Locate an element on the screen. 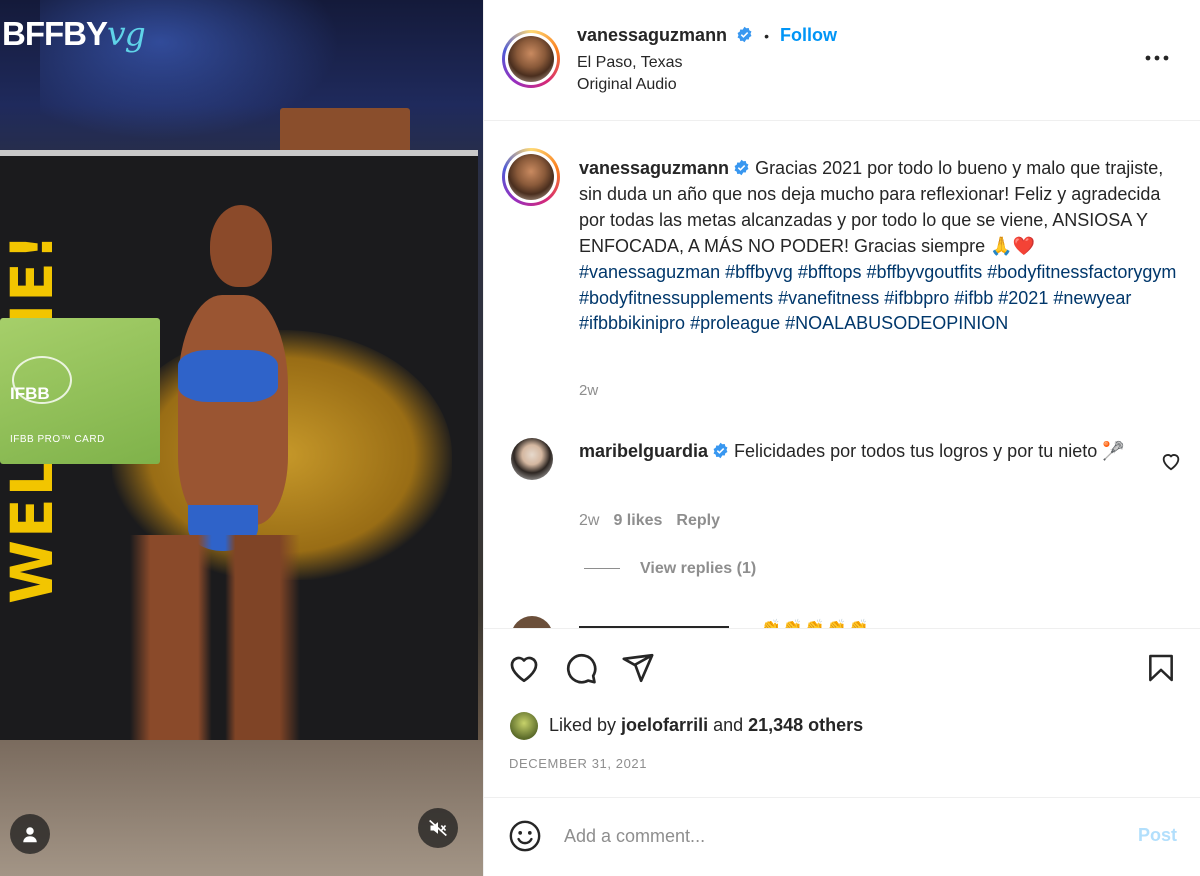  comment-likes: 9 likes is located at coordinates (637, 520).